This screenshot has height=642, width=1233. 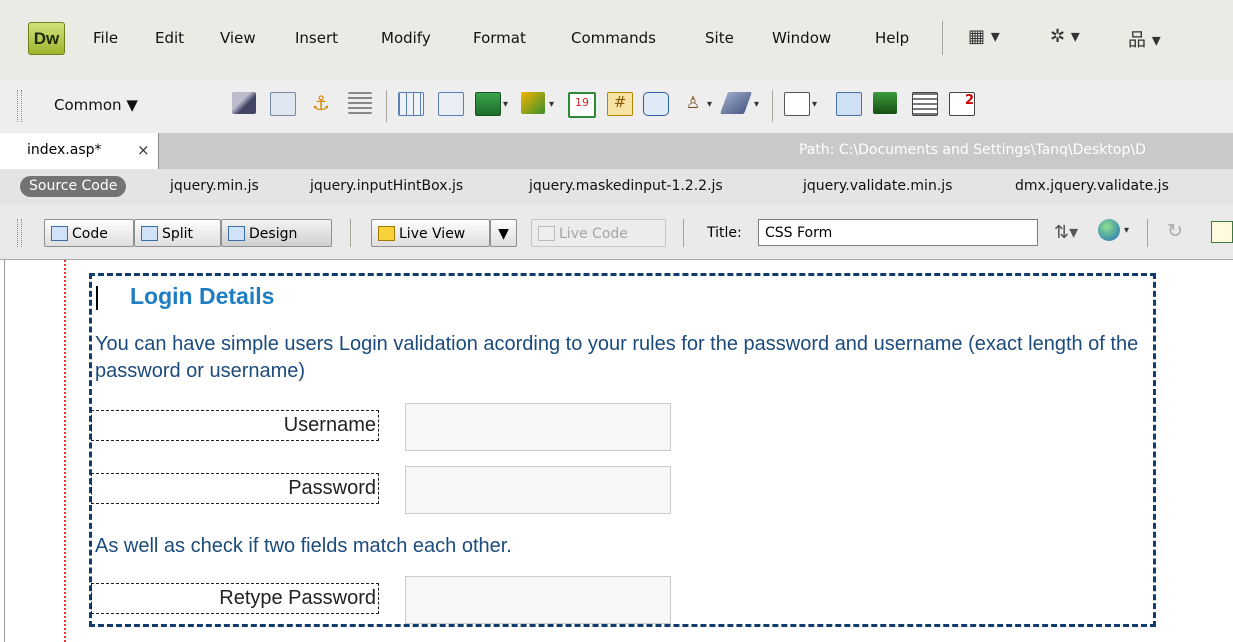 I want to click on document-toolbar-grip, so click(x=19, y=233).